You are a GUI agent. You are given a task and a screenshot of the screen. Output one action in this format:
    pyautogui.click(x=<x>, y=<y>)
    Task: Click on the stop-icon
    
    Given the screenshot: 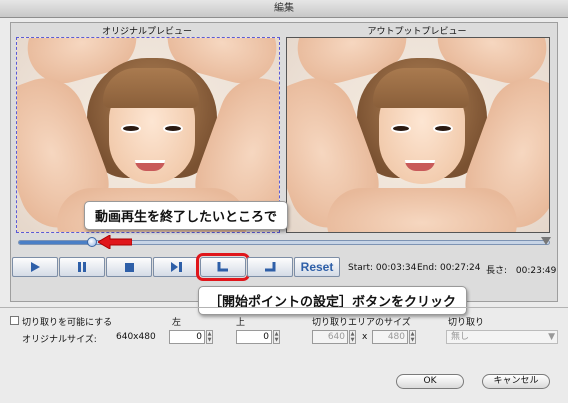 What is the action you would take?
    pyautogui.click(x=129, y=267)
    